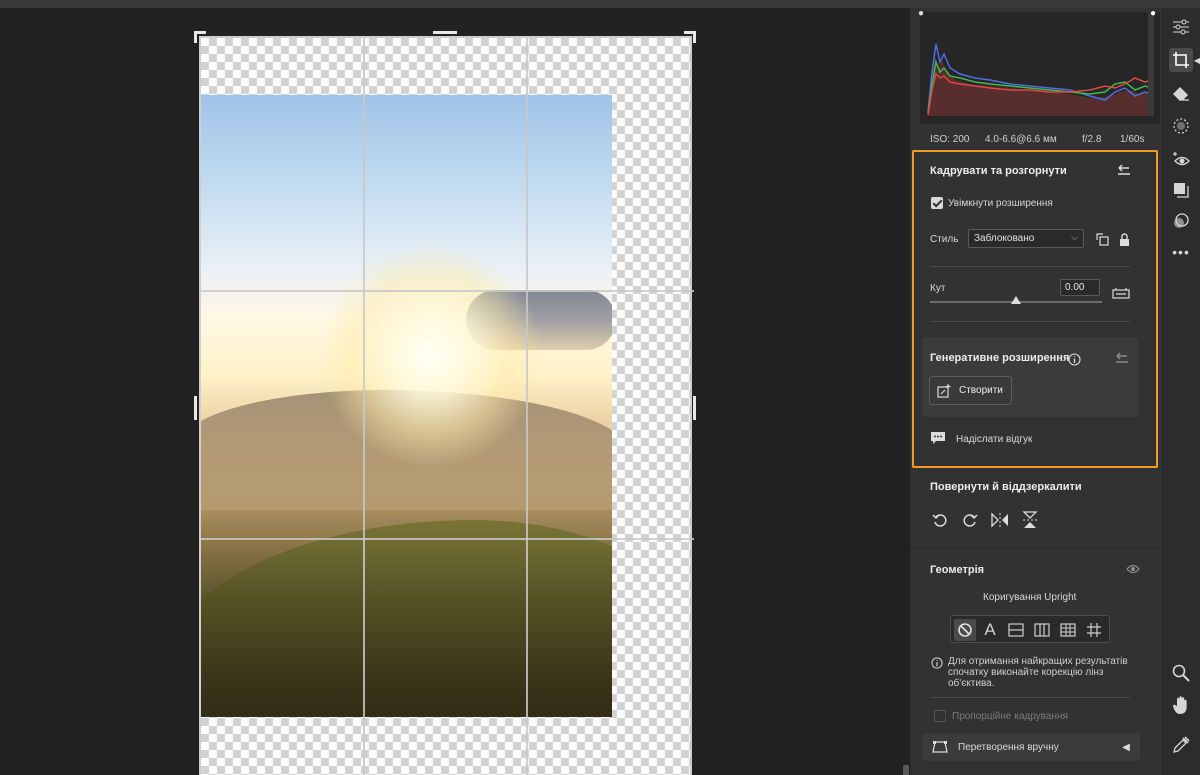 This screenshot has width=1200, height=775. Describe the element at coordinates (1196, 60) in the screenshot. I see `active-tool-arrow-icon: ◀` at that location.